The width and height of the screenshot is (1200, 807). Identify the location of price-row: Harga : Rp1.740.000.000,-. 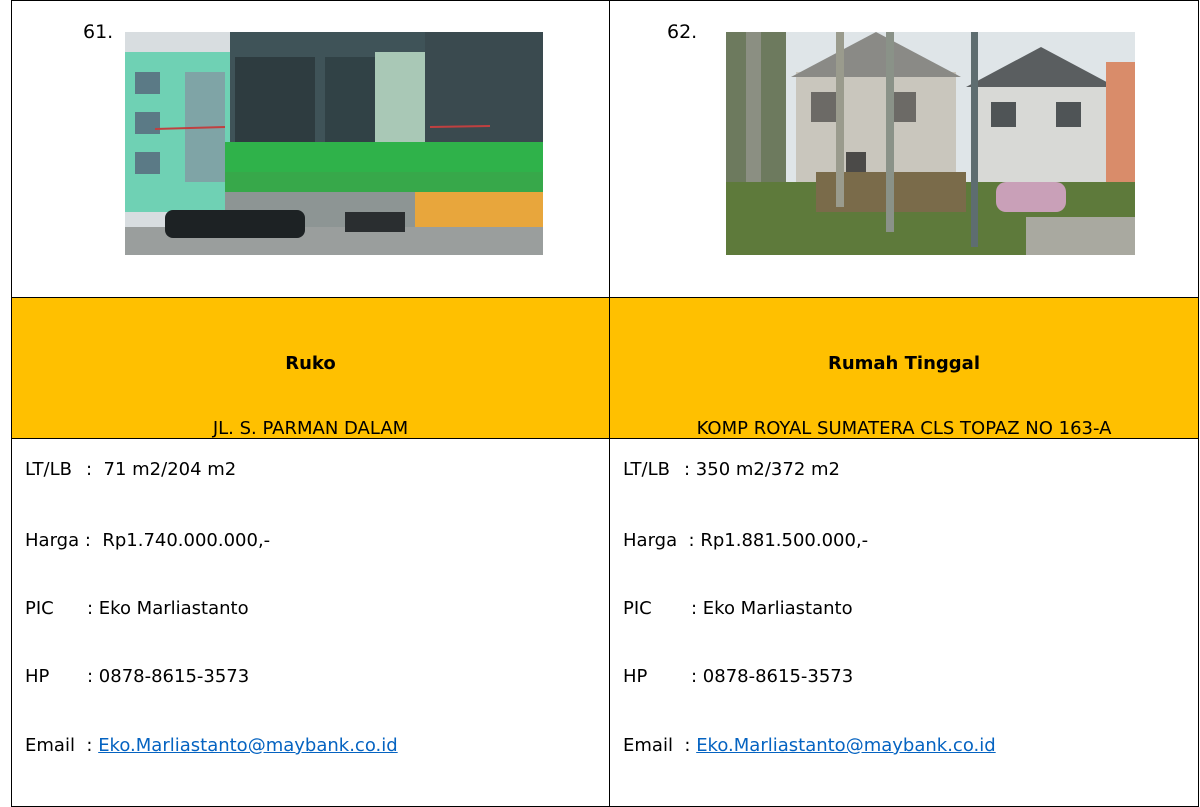
(148, 540).